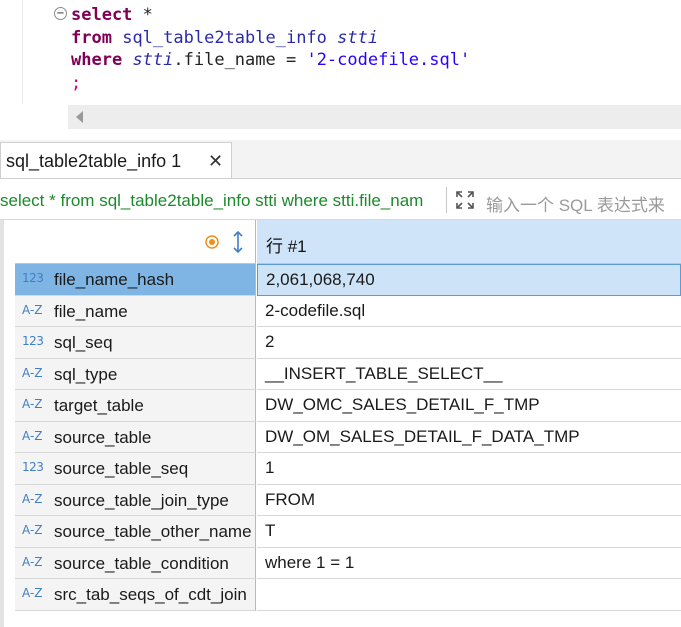 The width and height of the screenshot is (681, 627). Describe the element at coordinates (270, 467) in the screenshot. I see `cell-value: 1` at that location.